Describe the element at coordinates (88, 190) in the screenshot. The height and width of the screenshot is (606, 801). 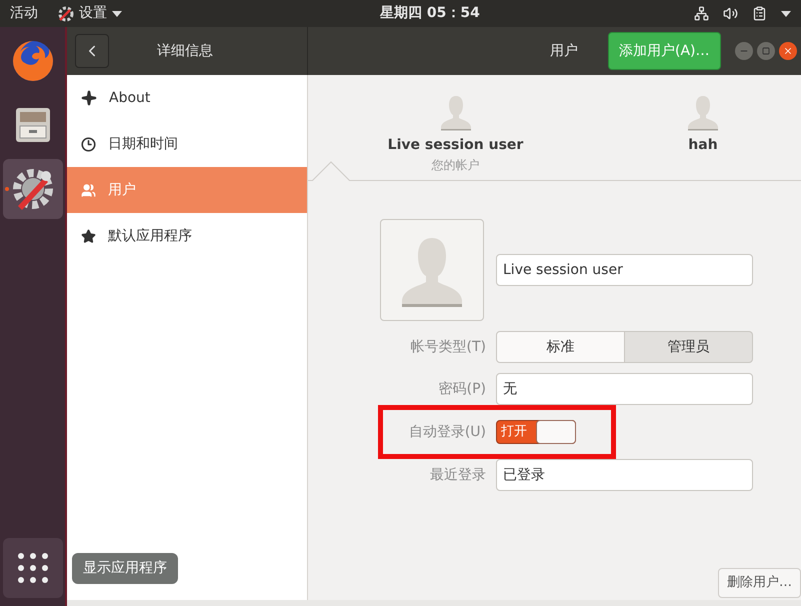
I see `users-icon` at that location.